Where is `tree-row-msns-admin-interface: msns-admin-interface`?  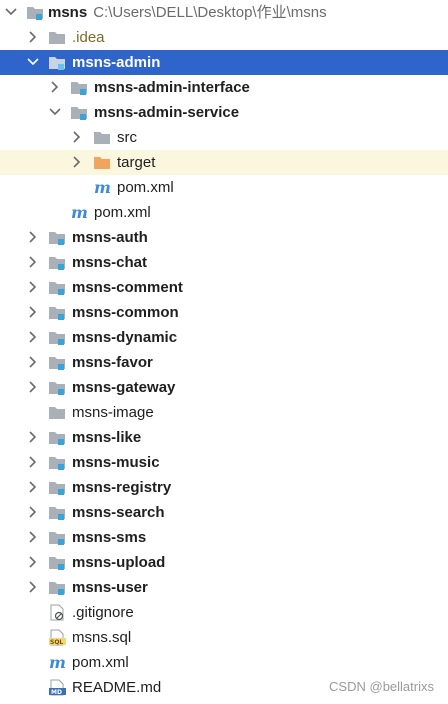 tree-row-msns-admin-interface: msns-admin-interface is located at coordinates (224, 87).